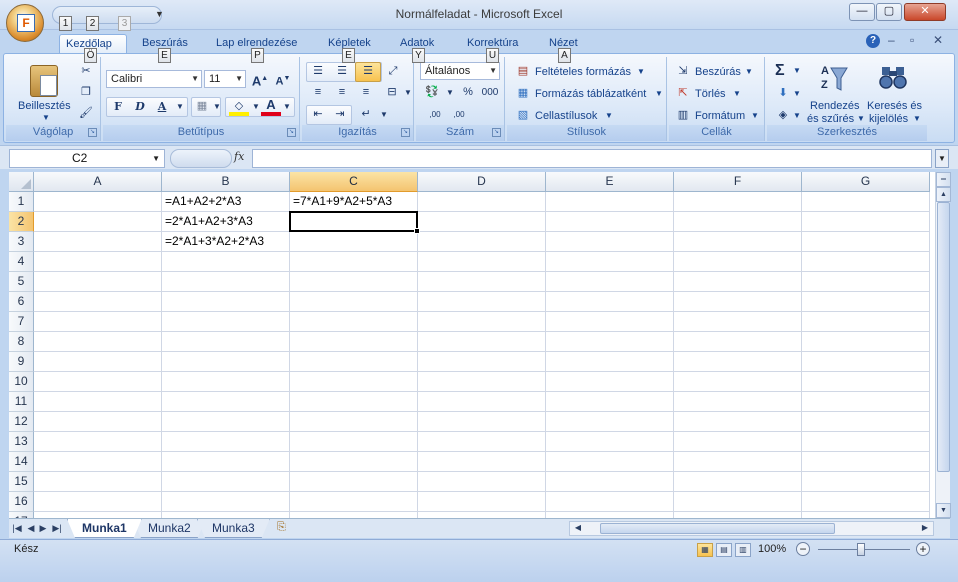  I want to click on cell-g9, so click(866, 362).